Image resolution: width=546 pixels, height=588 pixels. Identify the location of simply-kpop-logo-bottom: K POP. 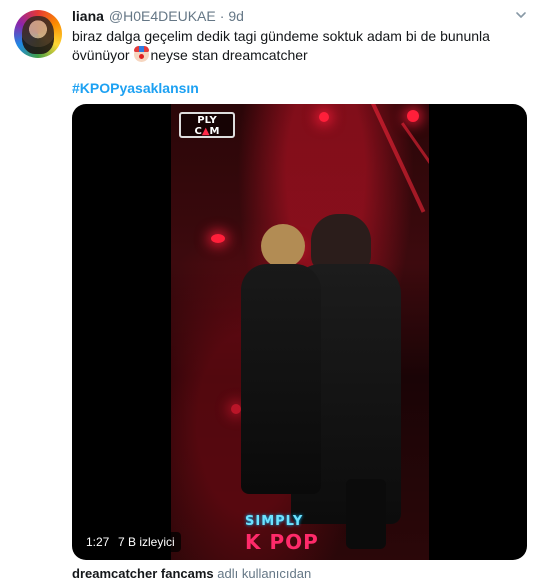
(282, 542).